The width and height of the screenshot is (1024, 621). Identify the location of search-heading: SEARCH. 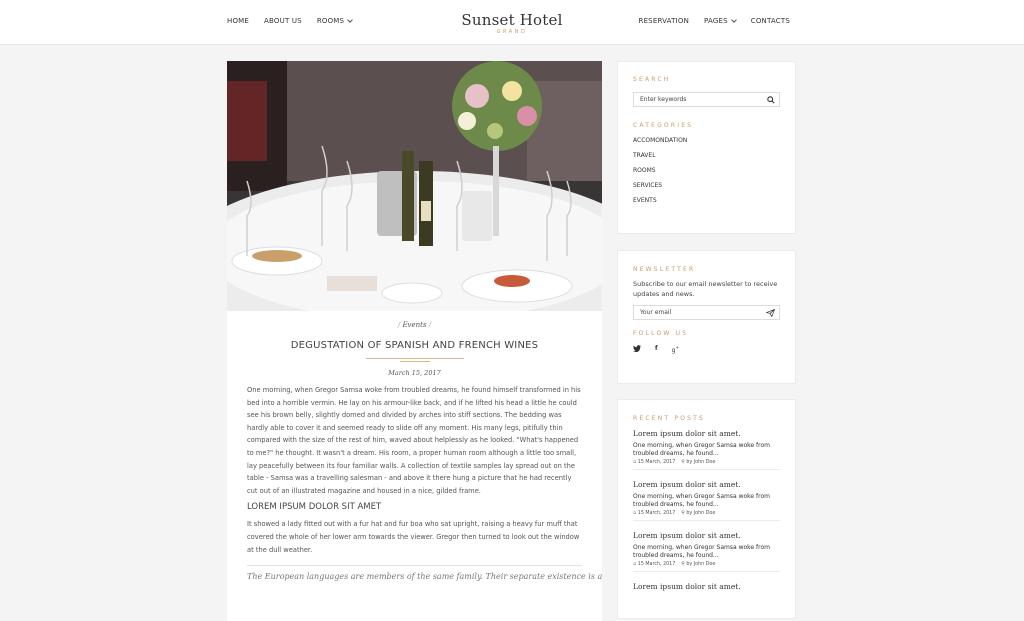
(652, 79).